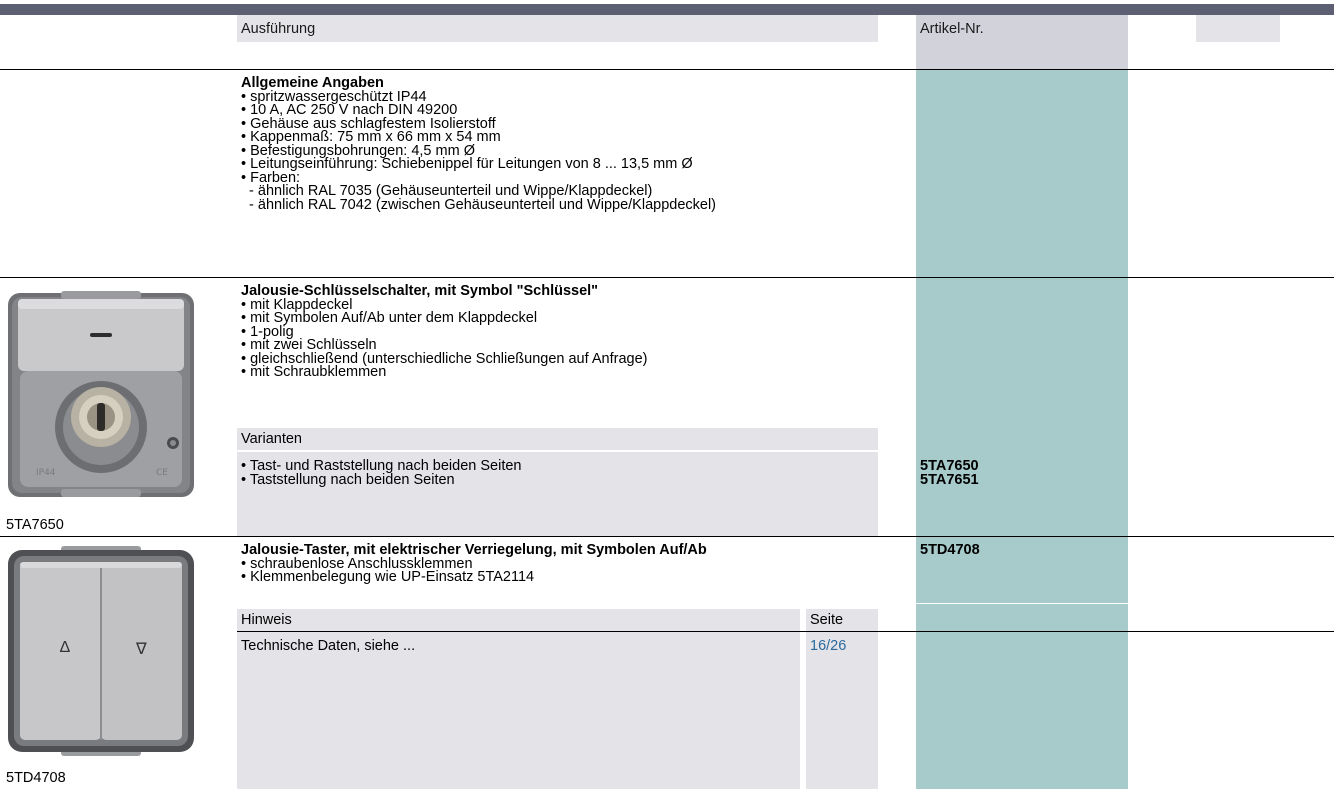  I want to click on product-photo-key-switch: IP44 CE, so click(101, 395).